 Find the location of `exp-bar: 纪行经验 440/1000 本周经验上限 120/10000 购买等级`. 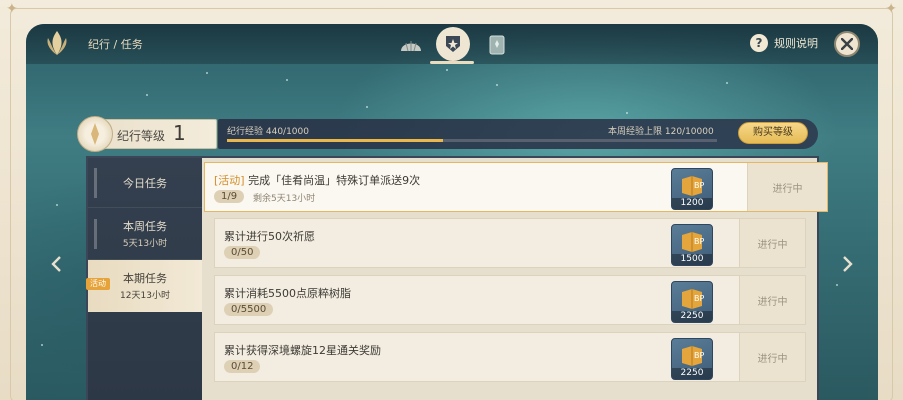

exp-bar: 纪行经验 440/1000 本周经验上限 120/10000 购买等级 is located at coordinates (518, 134).